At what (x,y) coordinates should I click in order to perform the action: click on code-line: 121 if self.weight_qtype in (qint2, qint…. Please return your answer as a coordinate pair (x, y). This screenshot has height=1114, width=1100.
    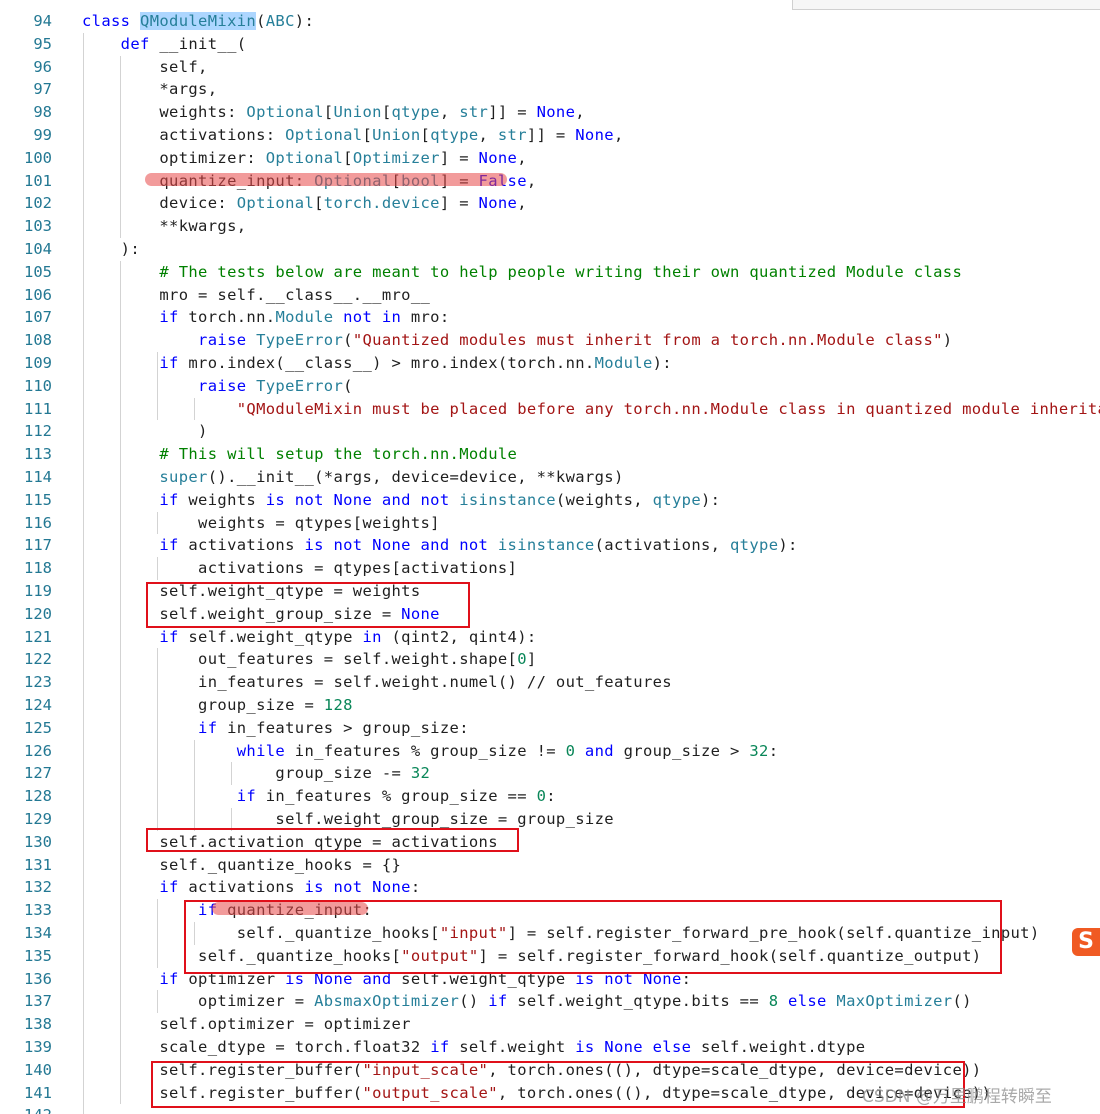
    Looking at the image, I should click on (550, 637).